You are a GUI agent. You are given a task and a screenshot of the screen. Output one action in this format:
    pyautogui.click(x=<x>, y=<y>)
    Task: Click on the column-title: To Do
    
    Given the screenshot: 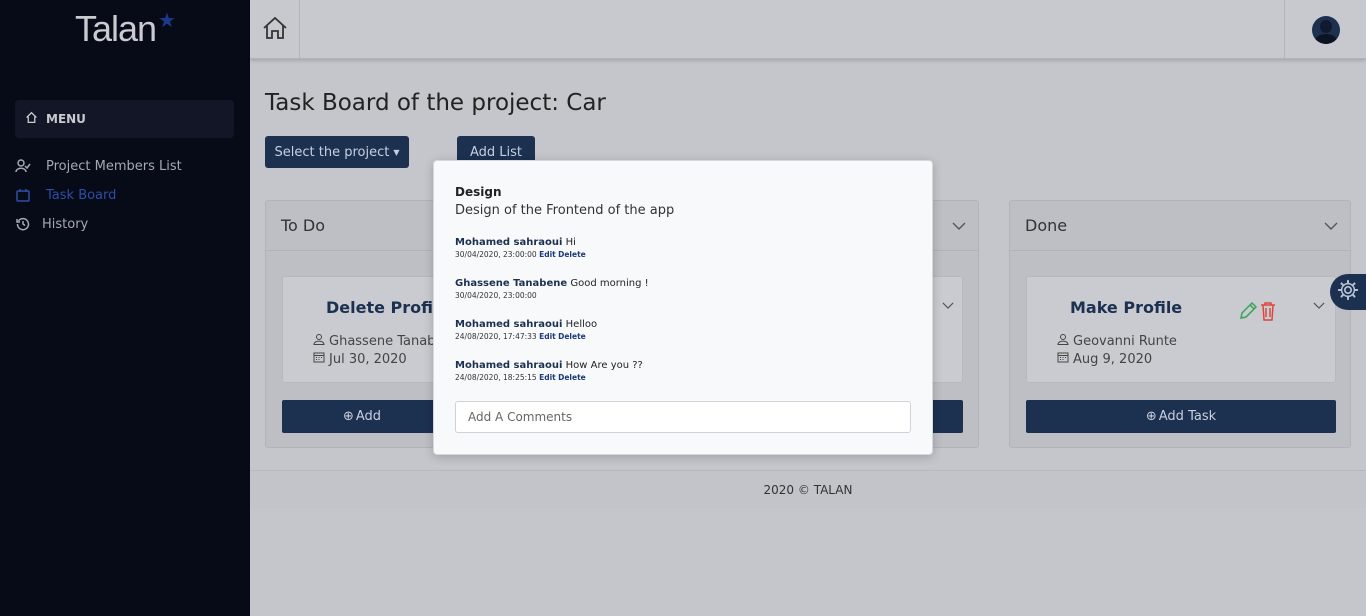 What is the action you would take?
    pyautogui.click(x=303, y=225)
    